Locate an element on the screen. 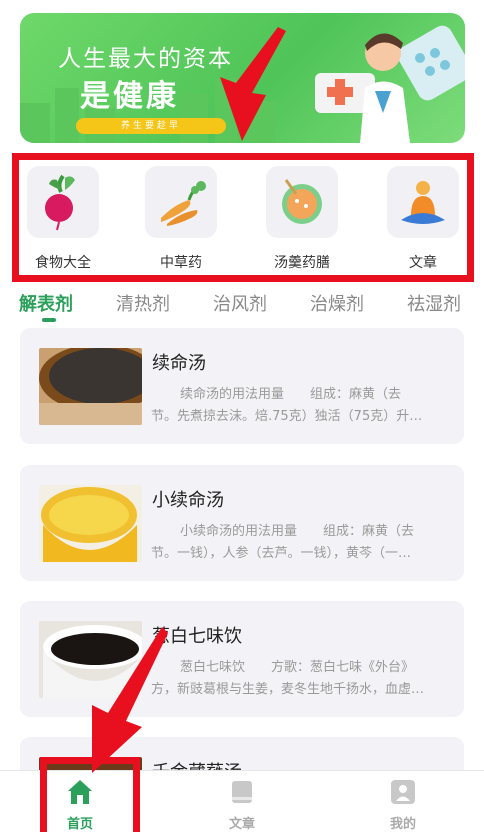 The height and width of the screenshot is (832, 484). nav-label: 我的 is located at coordinates (402, 824).